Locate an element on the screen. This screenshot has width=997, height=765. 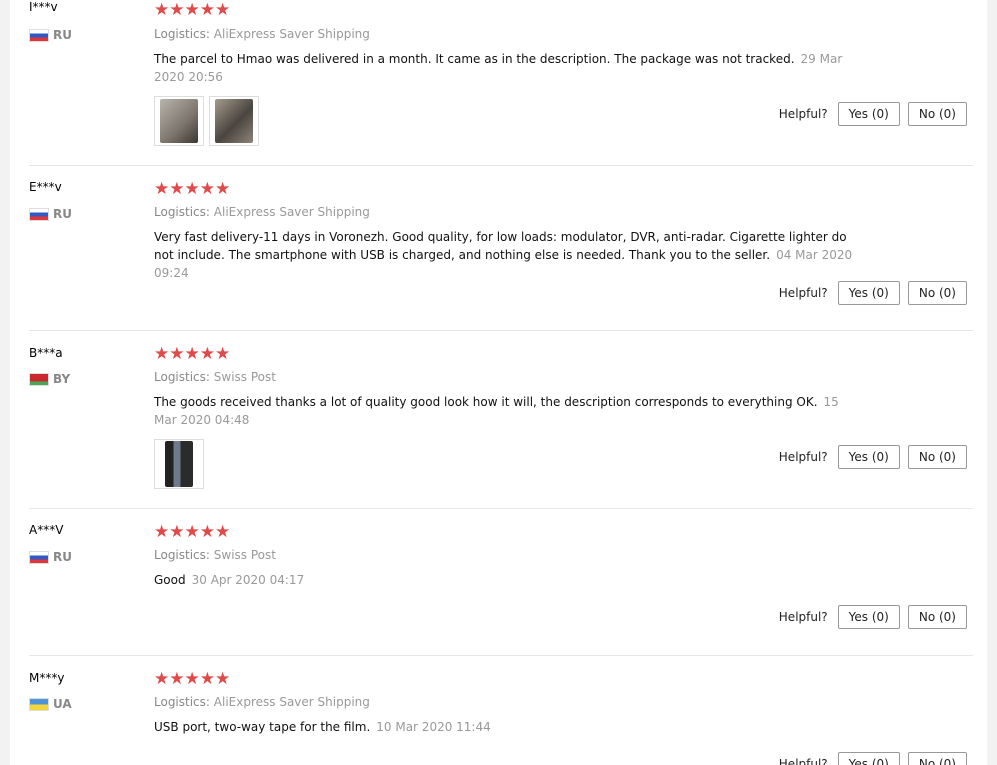
reviewer-name: A***V is located at coordinates (46, 530).